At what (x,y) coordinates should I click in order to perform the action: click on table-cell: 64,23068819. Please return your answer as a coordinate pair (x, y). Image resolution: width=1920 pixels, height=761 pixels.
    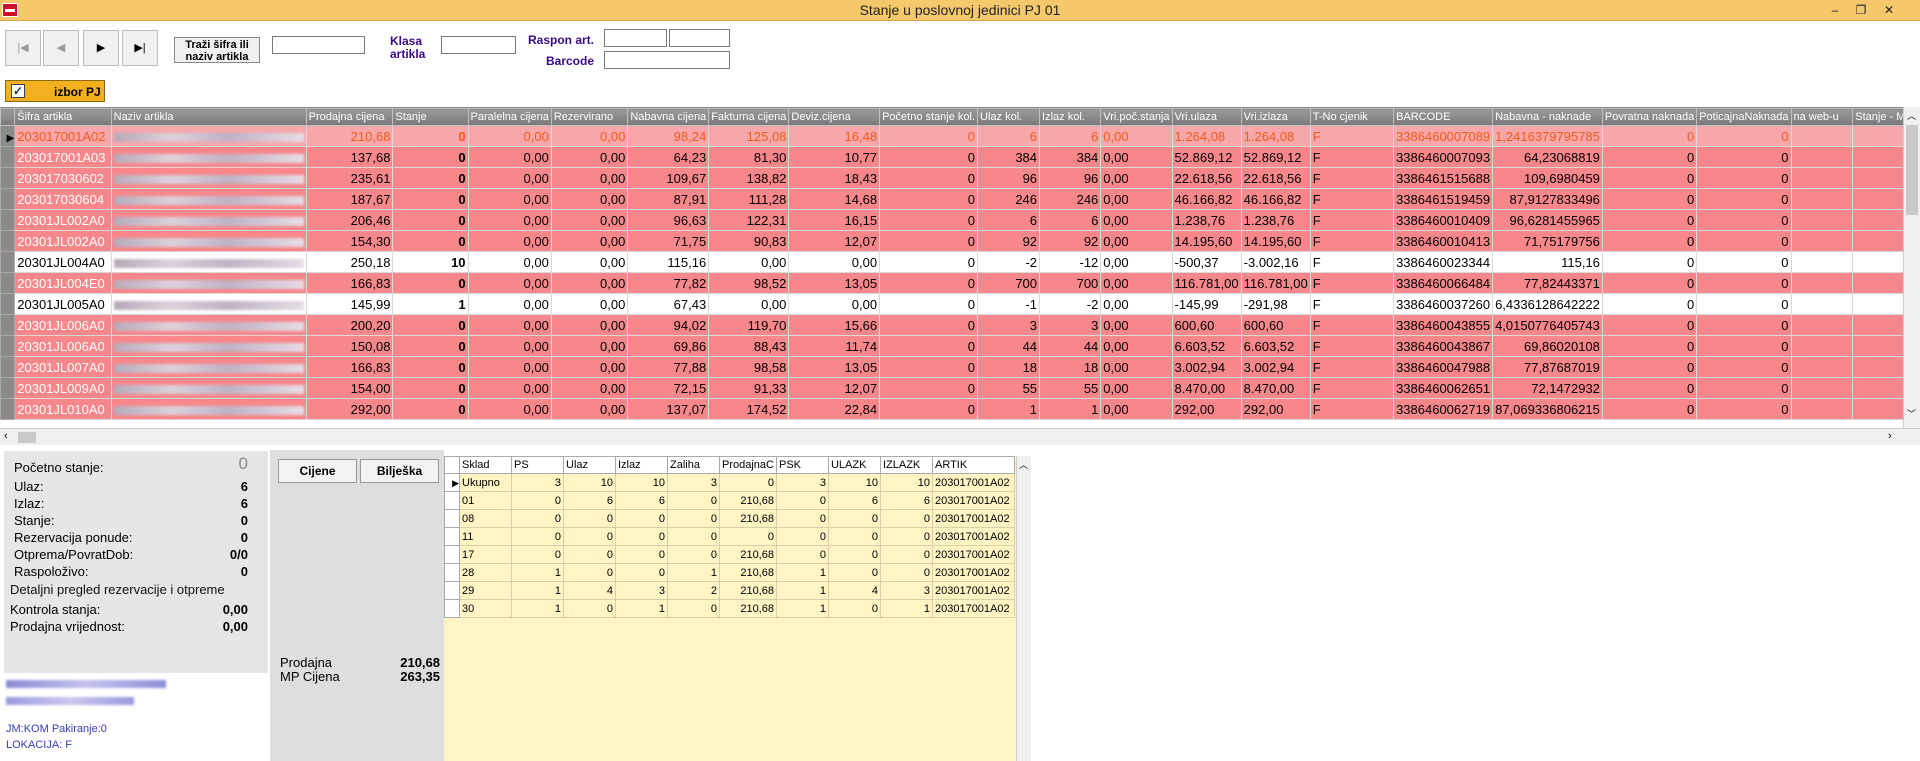
    Looking at the image, I should click on (1547, 157).